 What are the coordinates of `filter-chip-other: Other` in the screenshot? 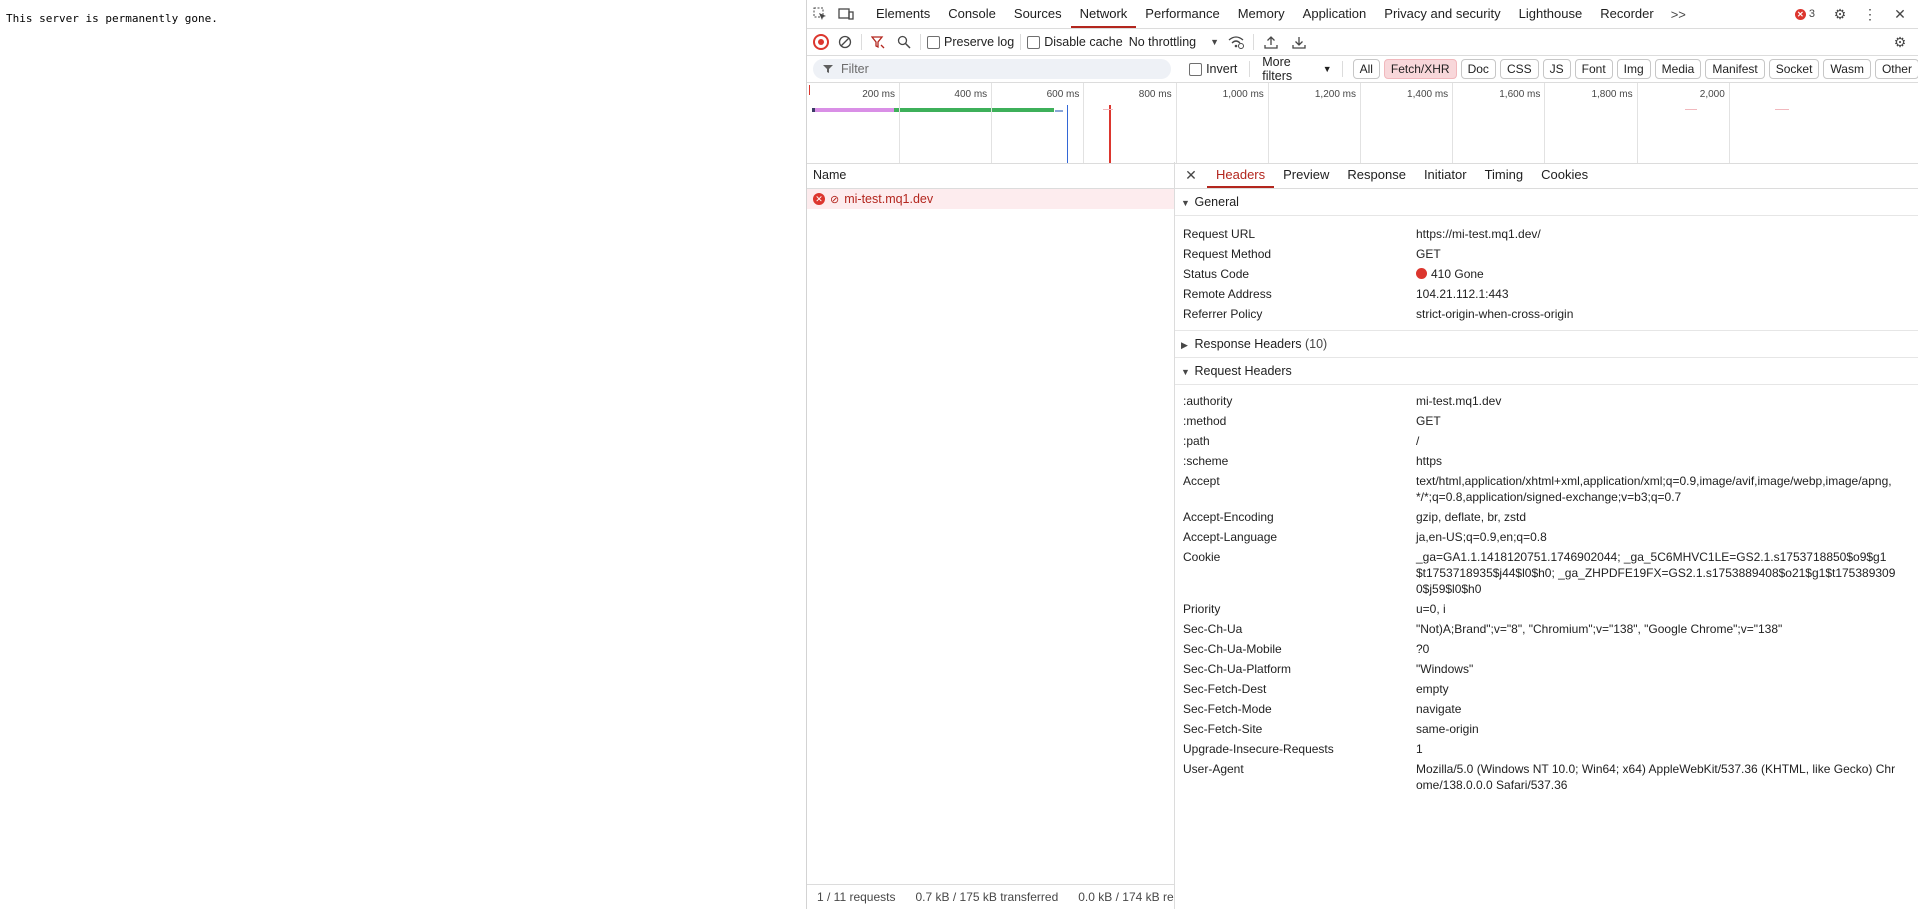 It's located at (1896, 69).